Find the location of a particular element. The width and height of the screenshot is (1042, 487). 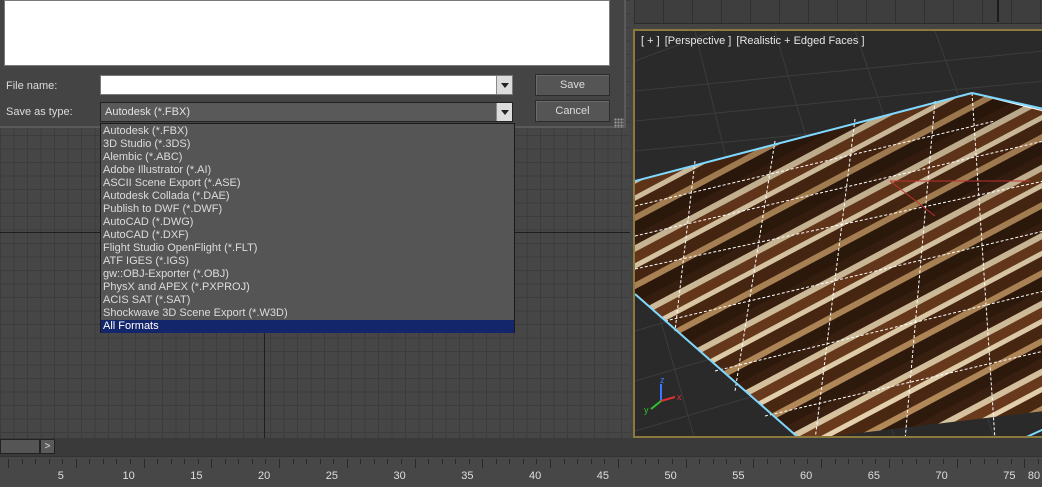

dropdown-option: Flight Studio OpenFlight (*.FLT) is located at coordinates (307, 248).